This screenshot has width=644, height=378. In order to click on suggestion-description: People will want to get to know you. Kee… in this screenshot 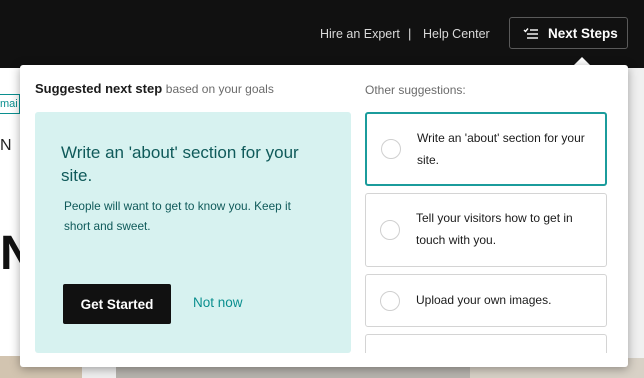, I will do `click(177, 216)`.